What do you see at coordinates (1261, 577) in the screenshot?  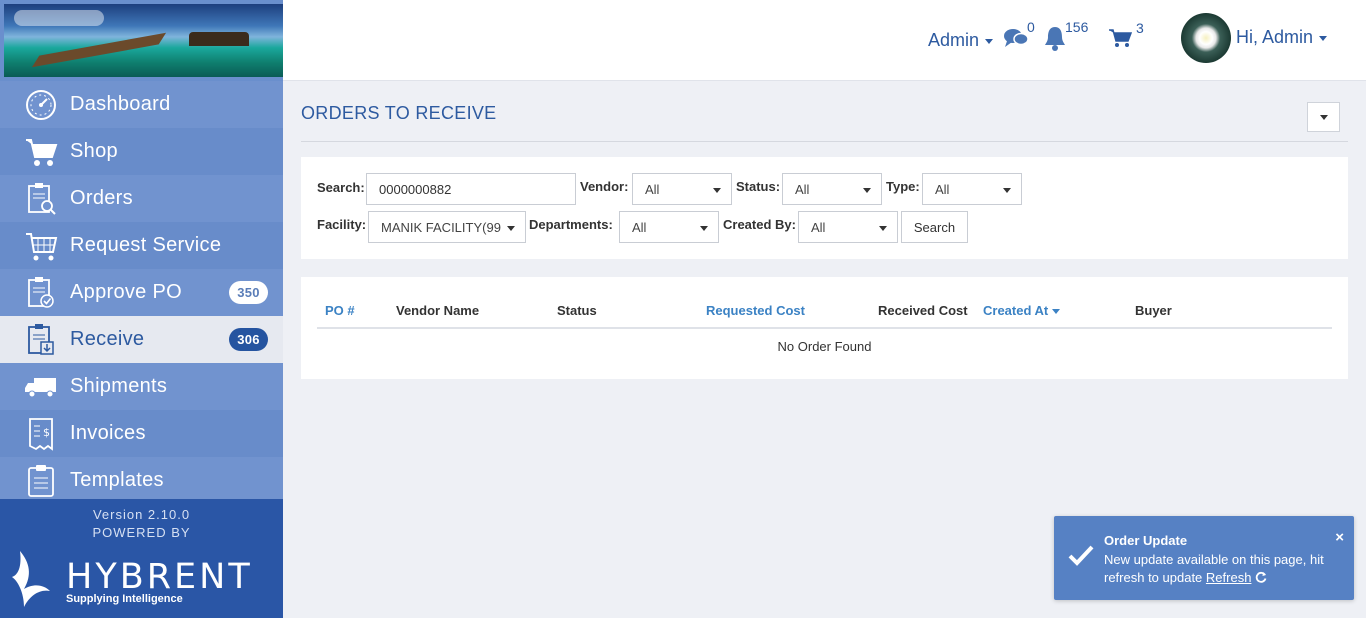 I see `refresh-icon` at bounding box center [1261, 577].